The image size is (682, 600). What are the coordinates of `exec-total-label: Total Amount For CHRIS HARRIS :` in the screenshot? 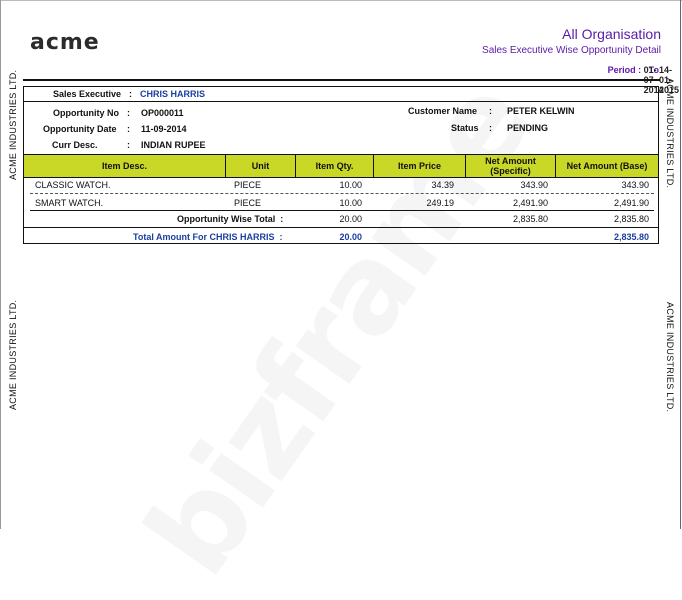 It's located at (208, 237).